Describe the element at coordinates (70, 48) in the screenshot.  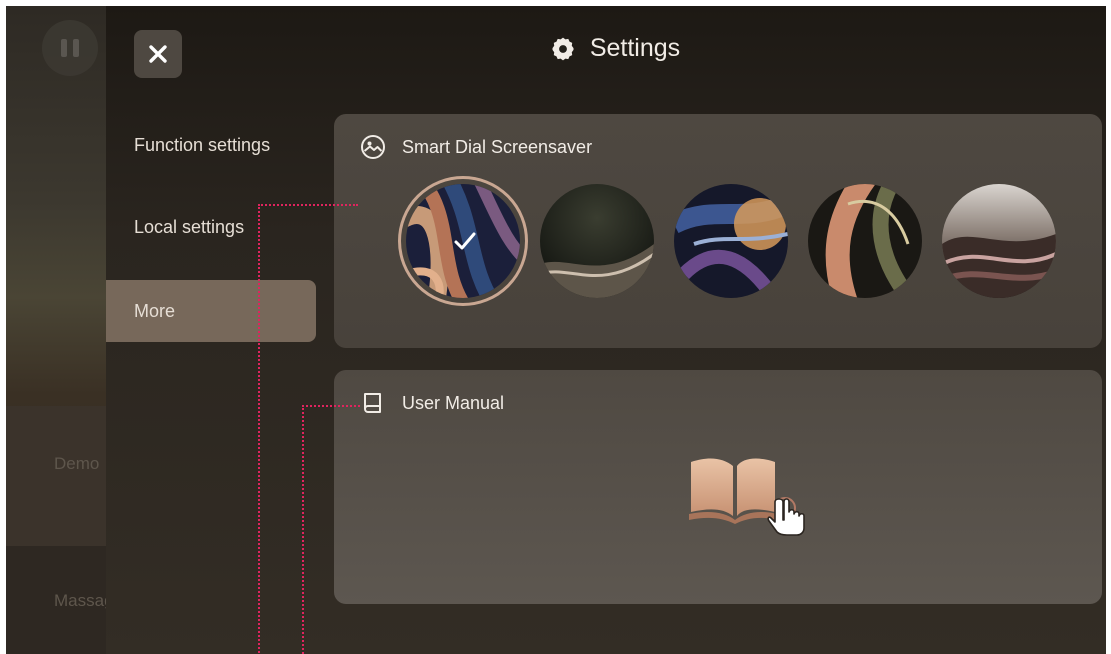
I see `pause-icon` at that location.